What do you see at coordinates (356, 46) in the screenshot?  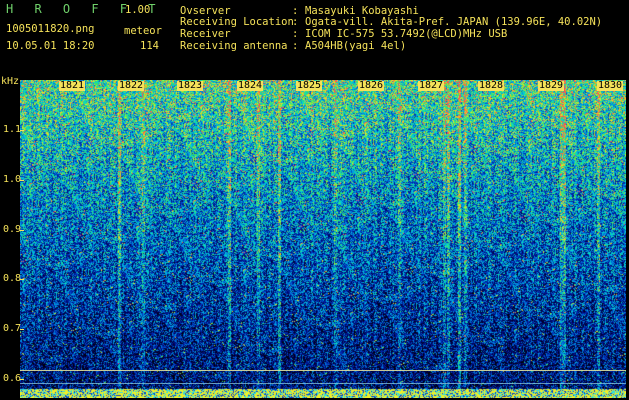 I see `info-value-antenna: A504HB(yagi 4el)` at bounding box center [356, 46].